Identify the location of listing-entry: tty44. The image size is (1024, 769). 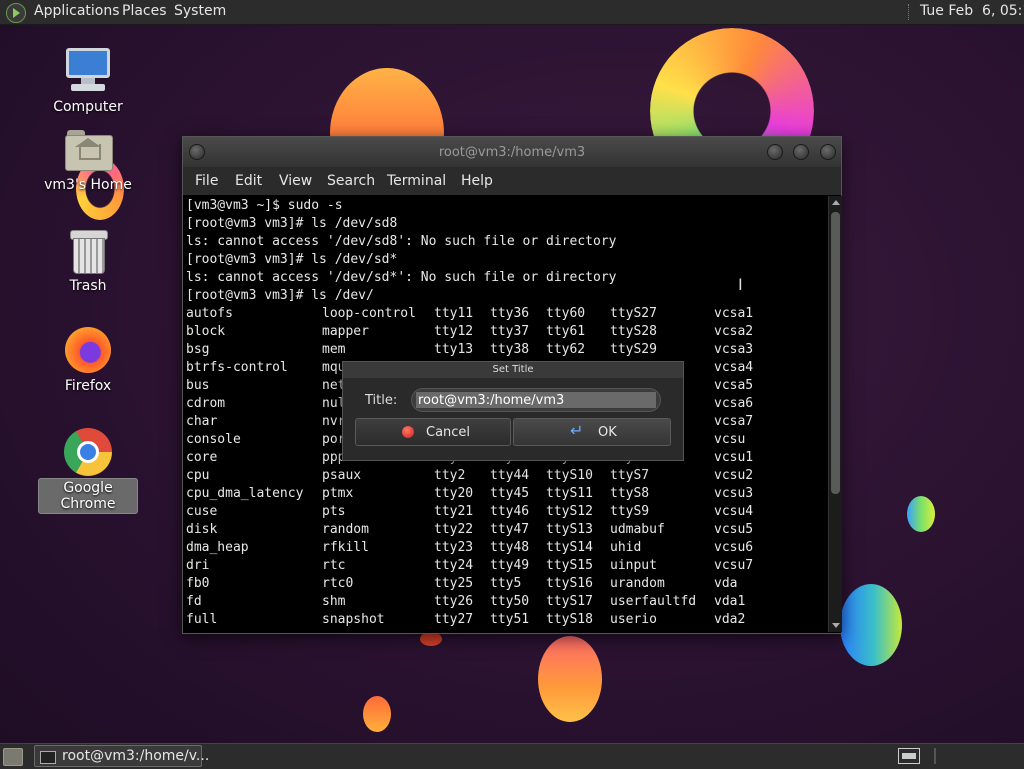
(510, 475).